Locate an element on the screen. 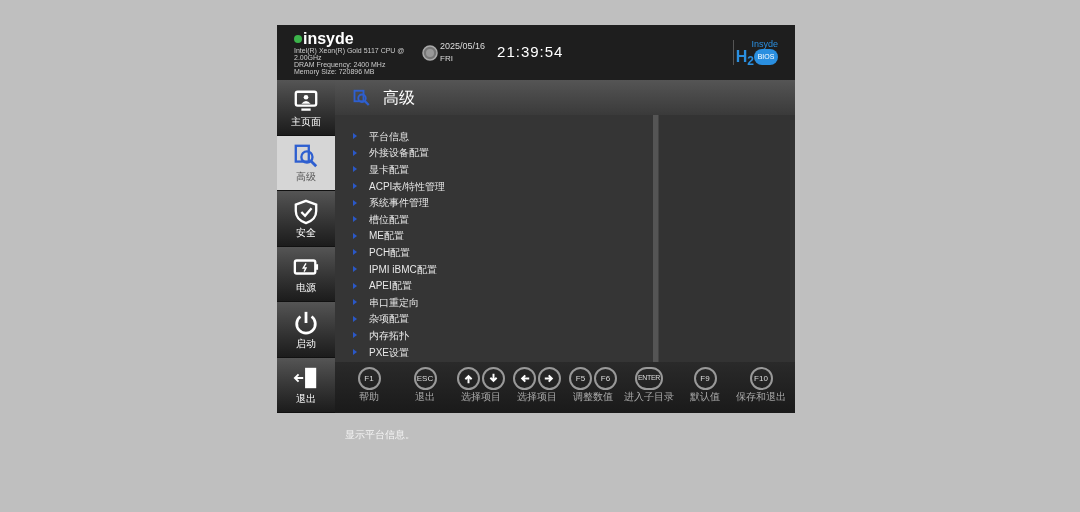  menu-item: 杂项配置 is located at coordinates (389, 319).